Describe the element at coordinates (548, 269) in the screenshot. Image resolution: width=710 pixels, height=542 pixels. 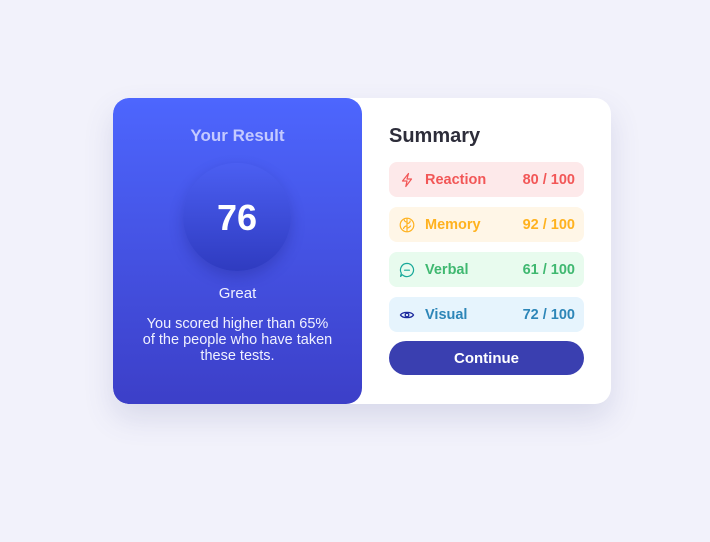
I see `summary-item-score: 61 / 100` at that location.